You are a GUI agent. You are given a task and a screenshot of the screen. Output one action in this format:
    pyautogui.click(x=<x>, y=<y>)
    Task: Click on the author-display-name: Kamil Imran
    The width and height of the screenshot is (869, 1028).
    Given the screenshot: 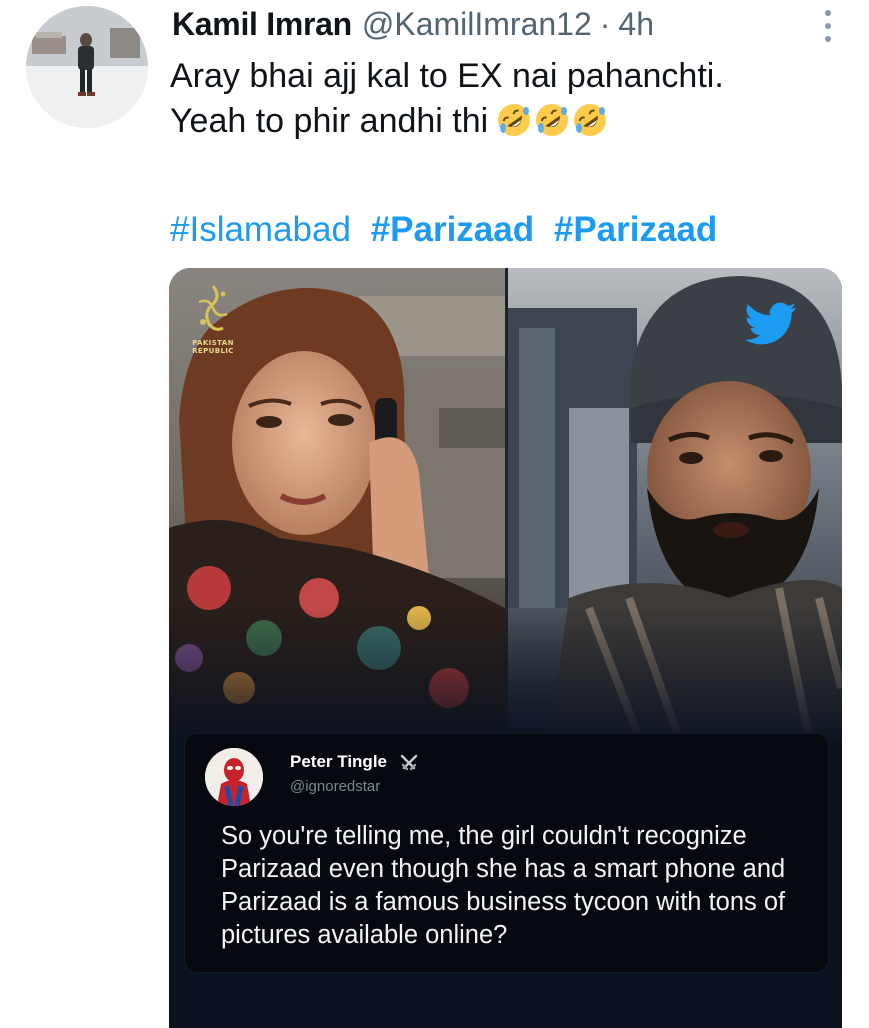 What is the action you would take?
    pyautogui.click(x=262, y=24)
    